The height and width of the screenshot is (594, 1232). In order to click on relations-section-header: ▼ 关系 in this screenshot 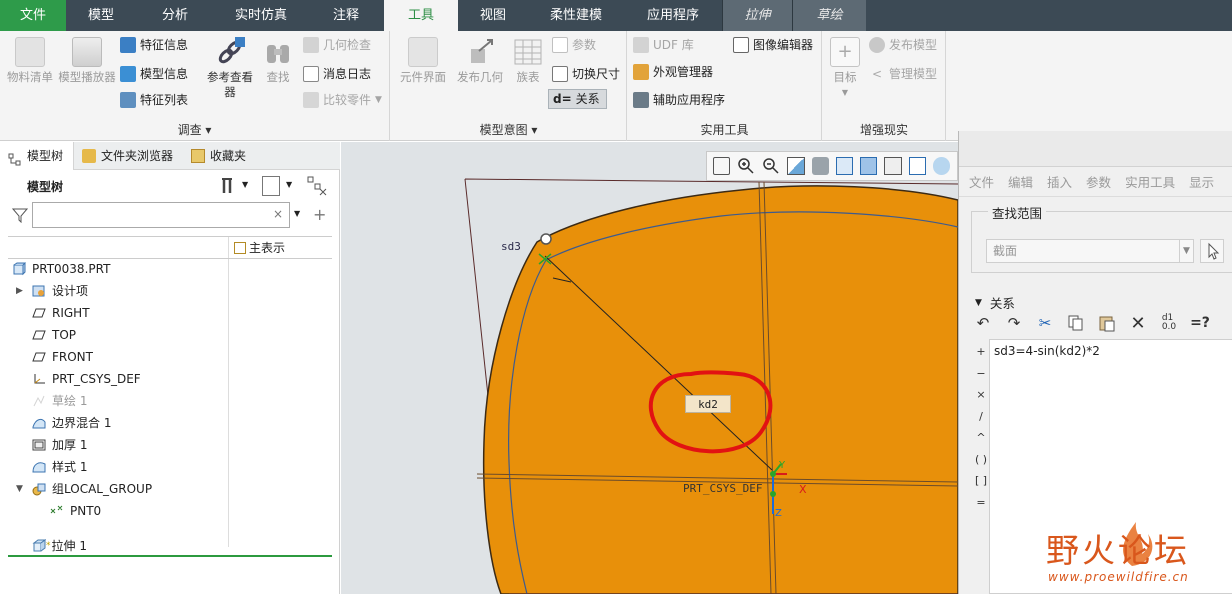, I will do `click(995, 302)`.